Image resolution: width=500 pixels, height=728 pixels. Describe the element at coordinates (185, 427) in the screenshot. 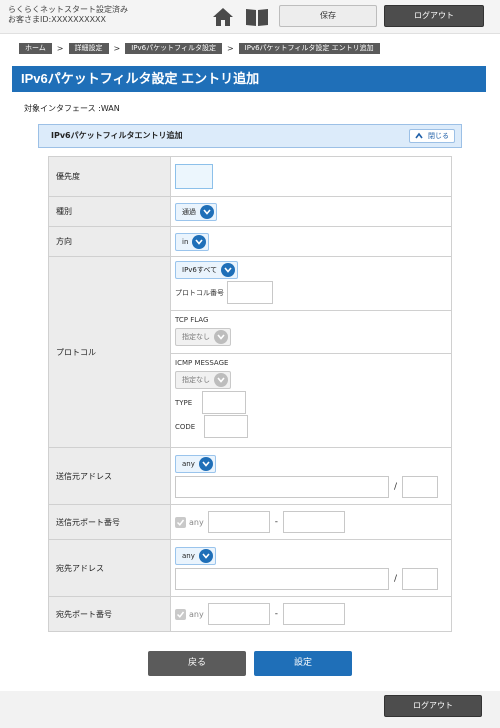

I see `icmp-code-label: CODE` at that location.